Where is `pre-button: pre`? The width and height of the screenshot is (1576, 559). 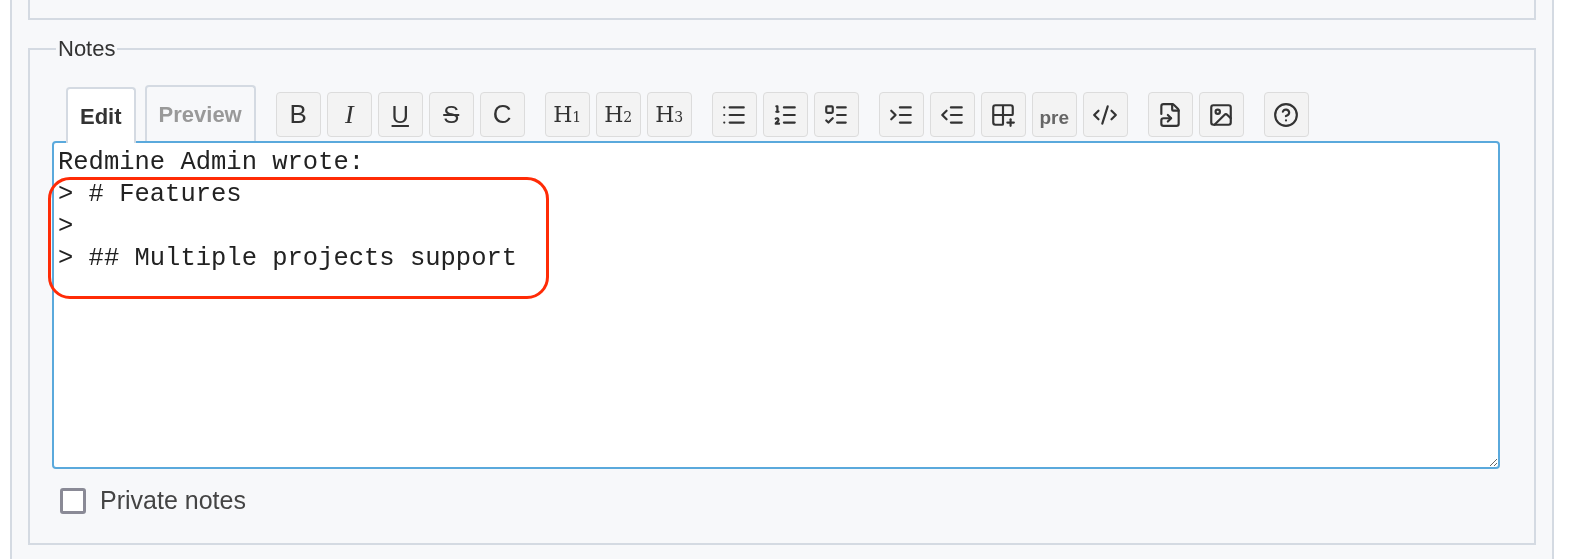 pre-button: pre is located at coordinates (1054, 114).